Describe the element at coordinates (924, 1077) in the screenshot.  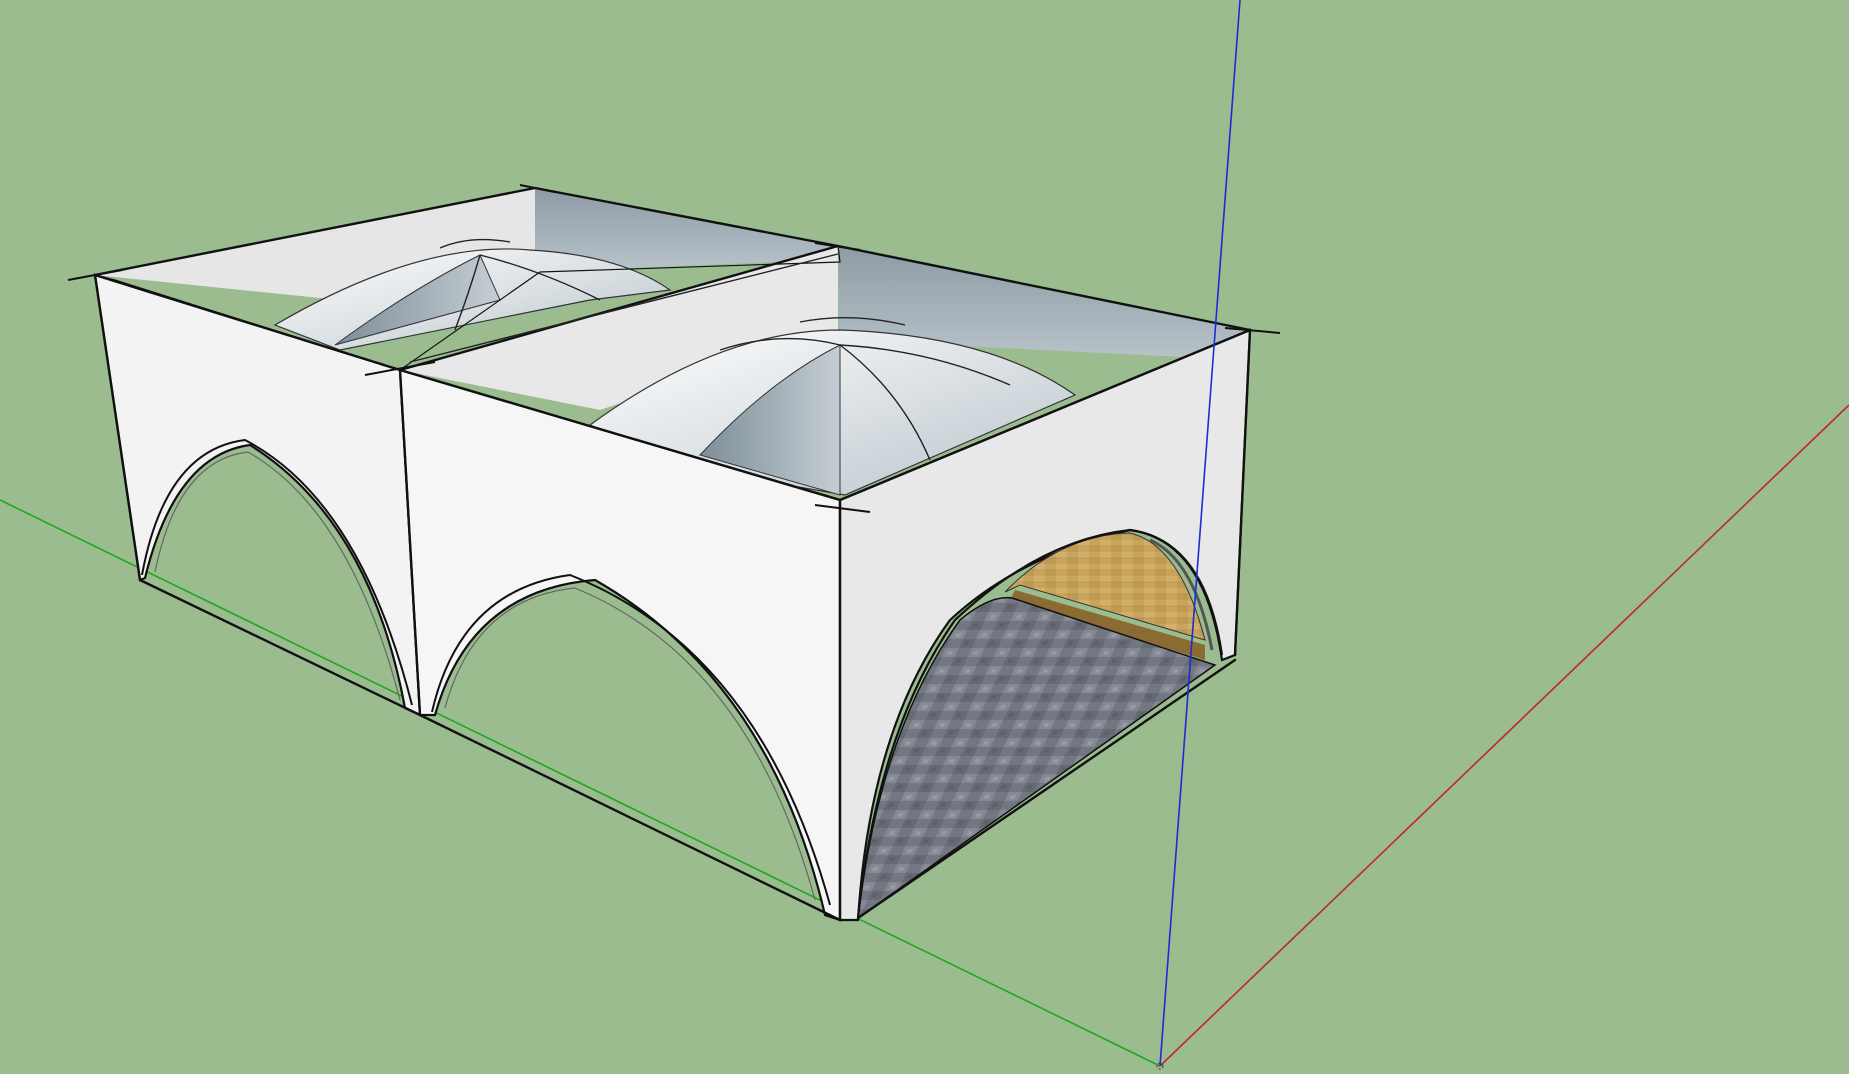
I see `status-strip` at that location.